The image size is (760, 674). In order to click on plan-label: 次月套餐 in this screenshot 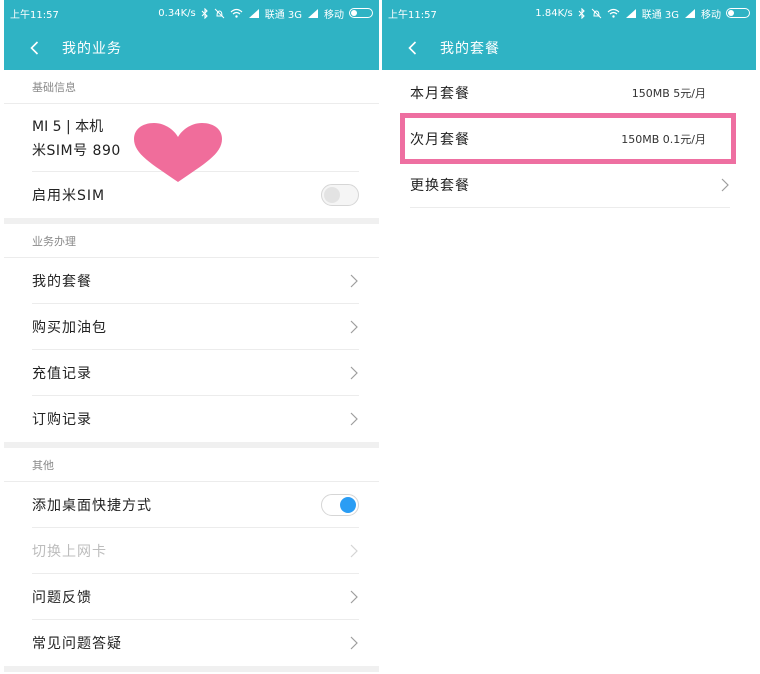, I will do `click(440, 139)`.